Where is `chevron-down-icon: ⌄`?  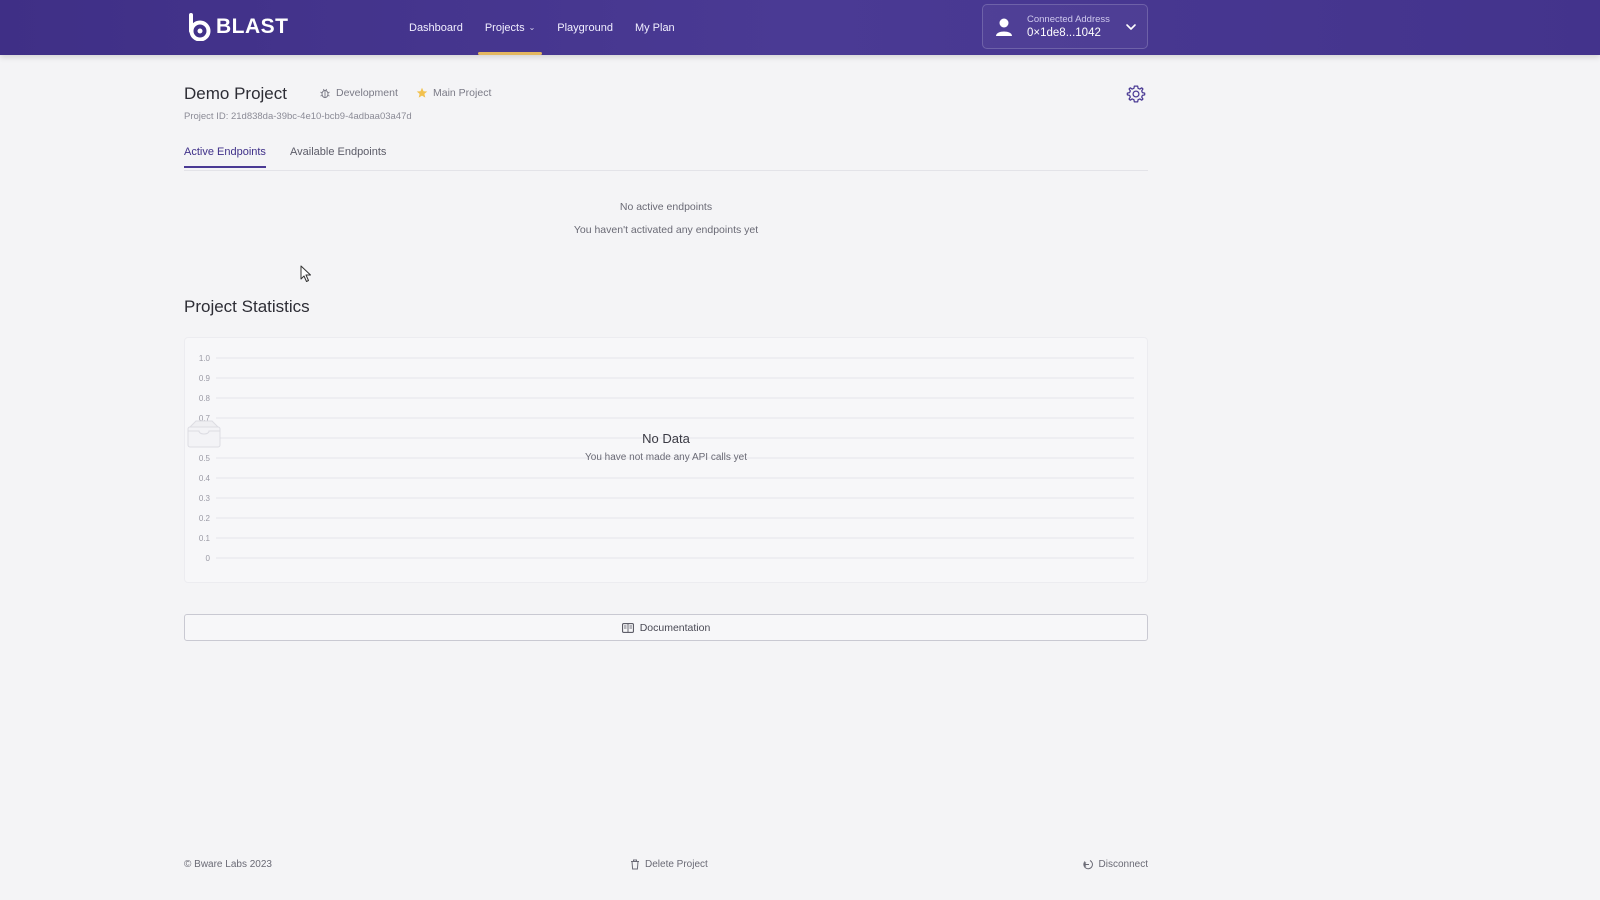
chevron-down-icon: ⌄ is located at coordinates (532, 27).